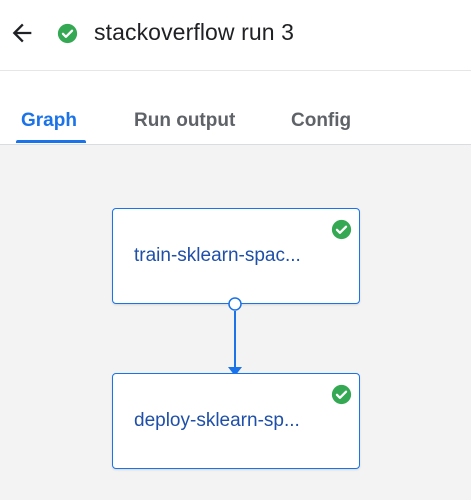  Describe the element at coordinates (194, 32) in the screenshot. I see `page-title: stackoverflow run 3` at that location.